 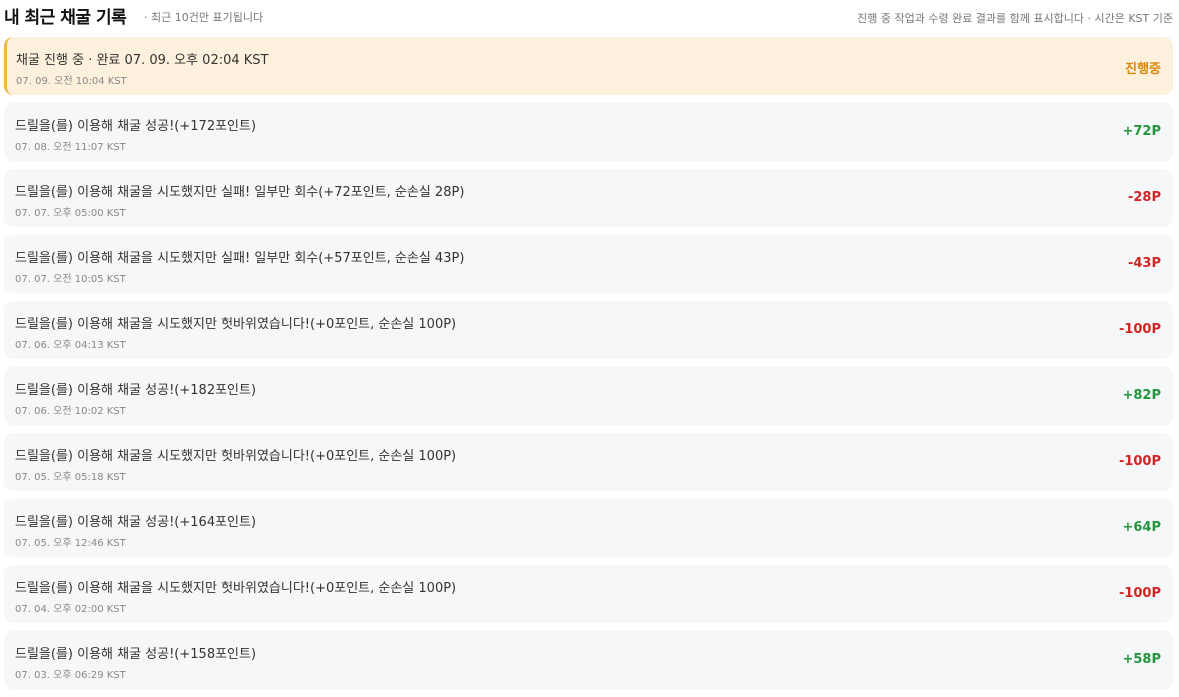 I want to click on record-timestamp: 07. 05. 오후 12:46 KST, so click(x=70, y=543).